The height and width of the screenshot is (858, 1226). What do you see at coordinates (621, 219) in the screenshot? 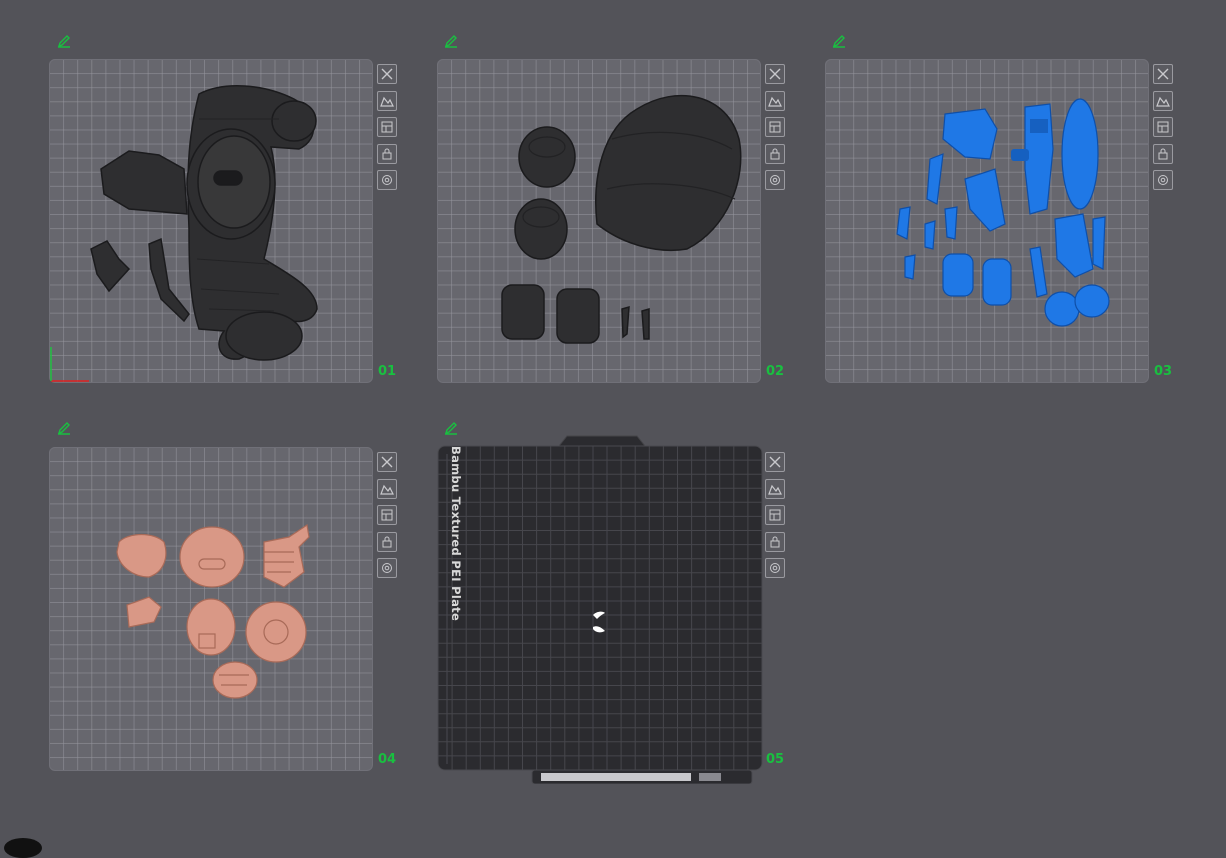
I see `plate-02-models` at bounding box center [621, 219].